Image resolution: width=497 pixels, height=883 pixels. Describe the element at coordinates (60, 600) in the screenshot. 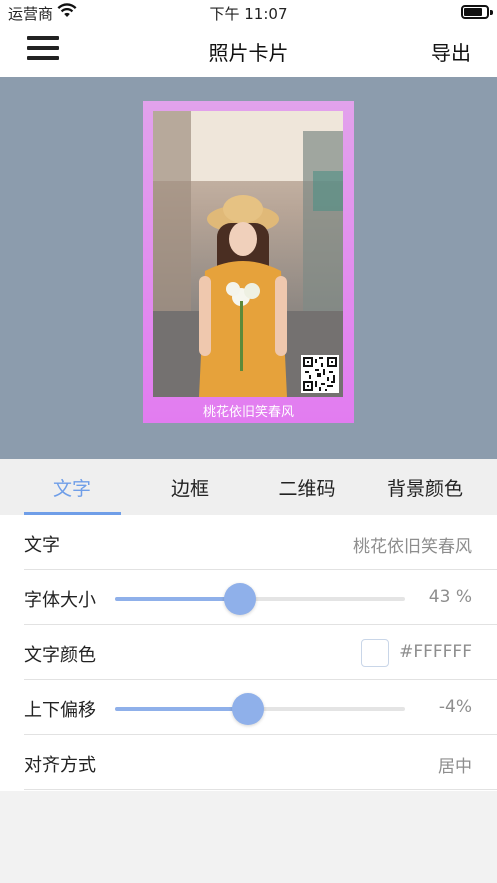

I see `font-size-label: 字体大小` at that location.